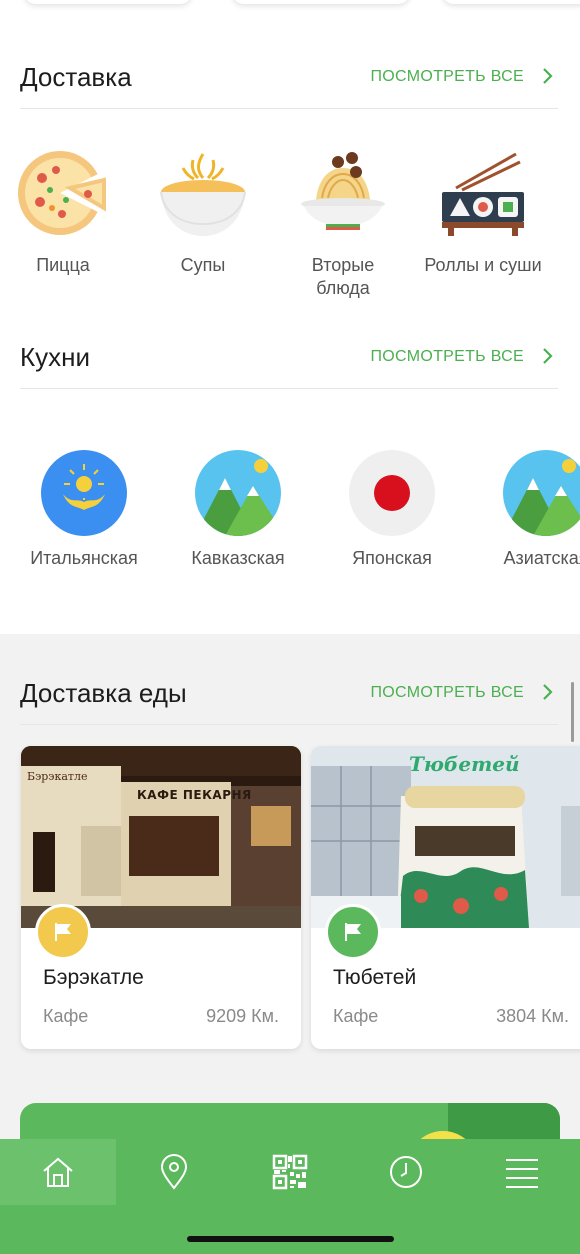 The image size is (580, 1254). What do you see at coordinates (57, 776) in the screenshot?
I see `photo-sign: Бэрэкатле` at bounding box center [57, 776].